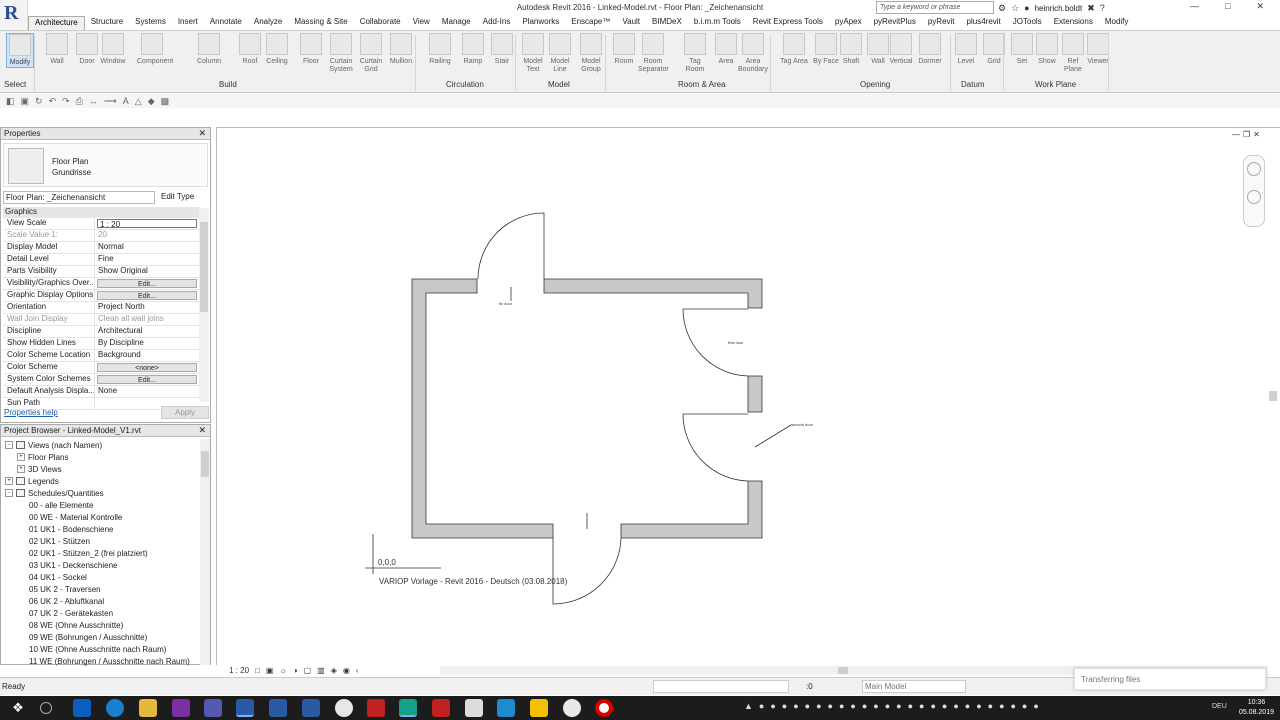  I want to click on instance-filter: Floor Plan: _Zeichenansicht, so click(79, 197).